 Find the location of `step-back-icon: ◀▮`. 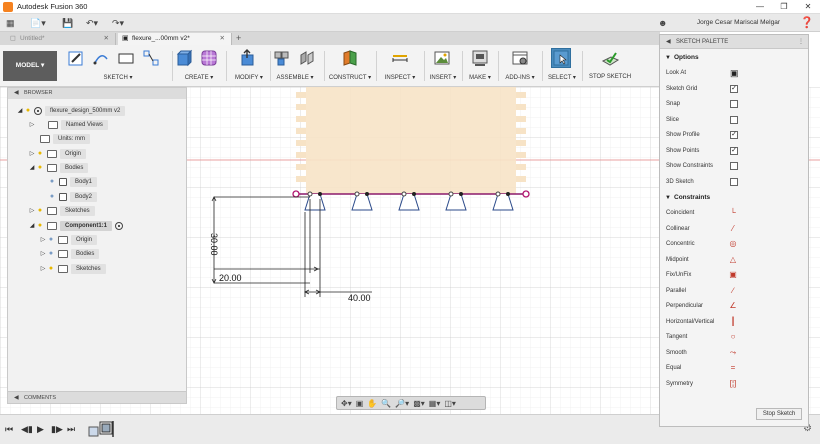

step-back-icon: ◀▮ is located at coordinates (27, 429).